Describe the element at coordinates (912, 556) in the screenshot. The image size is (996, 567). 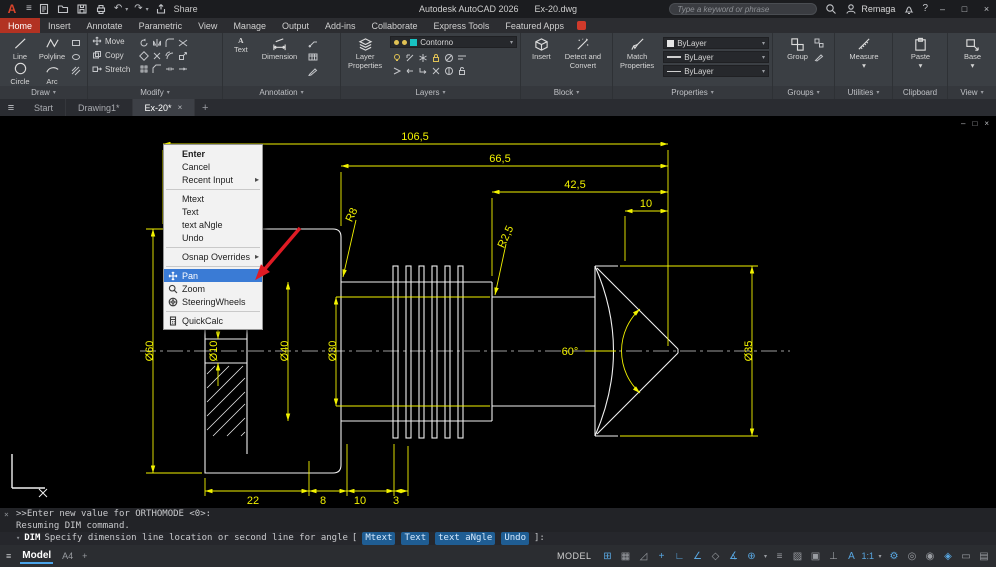
I see `annotation-monitor-icon: ◎` at that location.